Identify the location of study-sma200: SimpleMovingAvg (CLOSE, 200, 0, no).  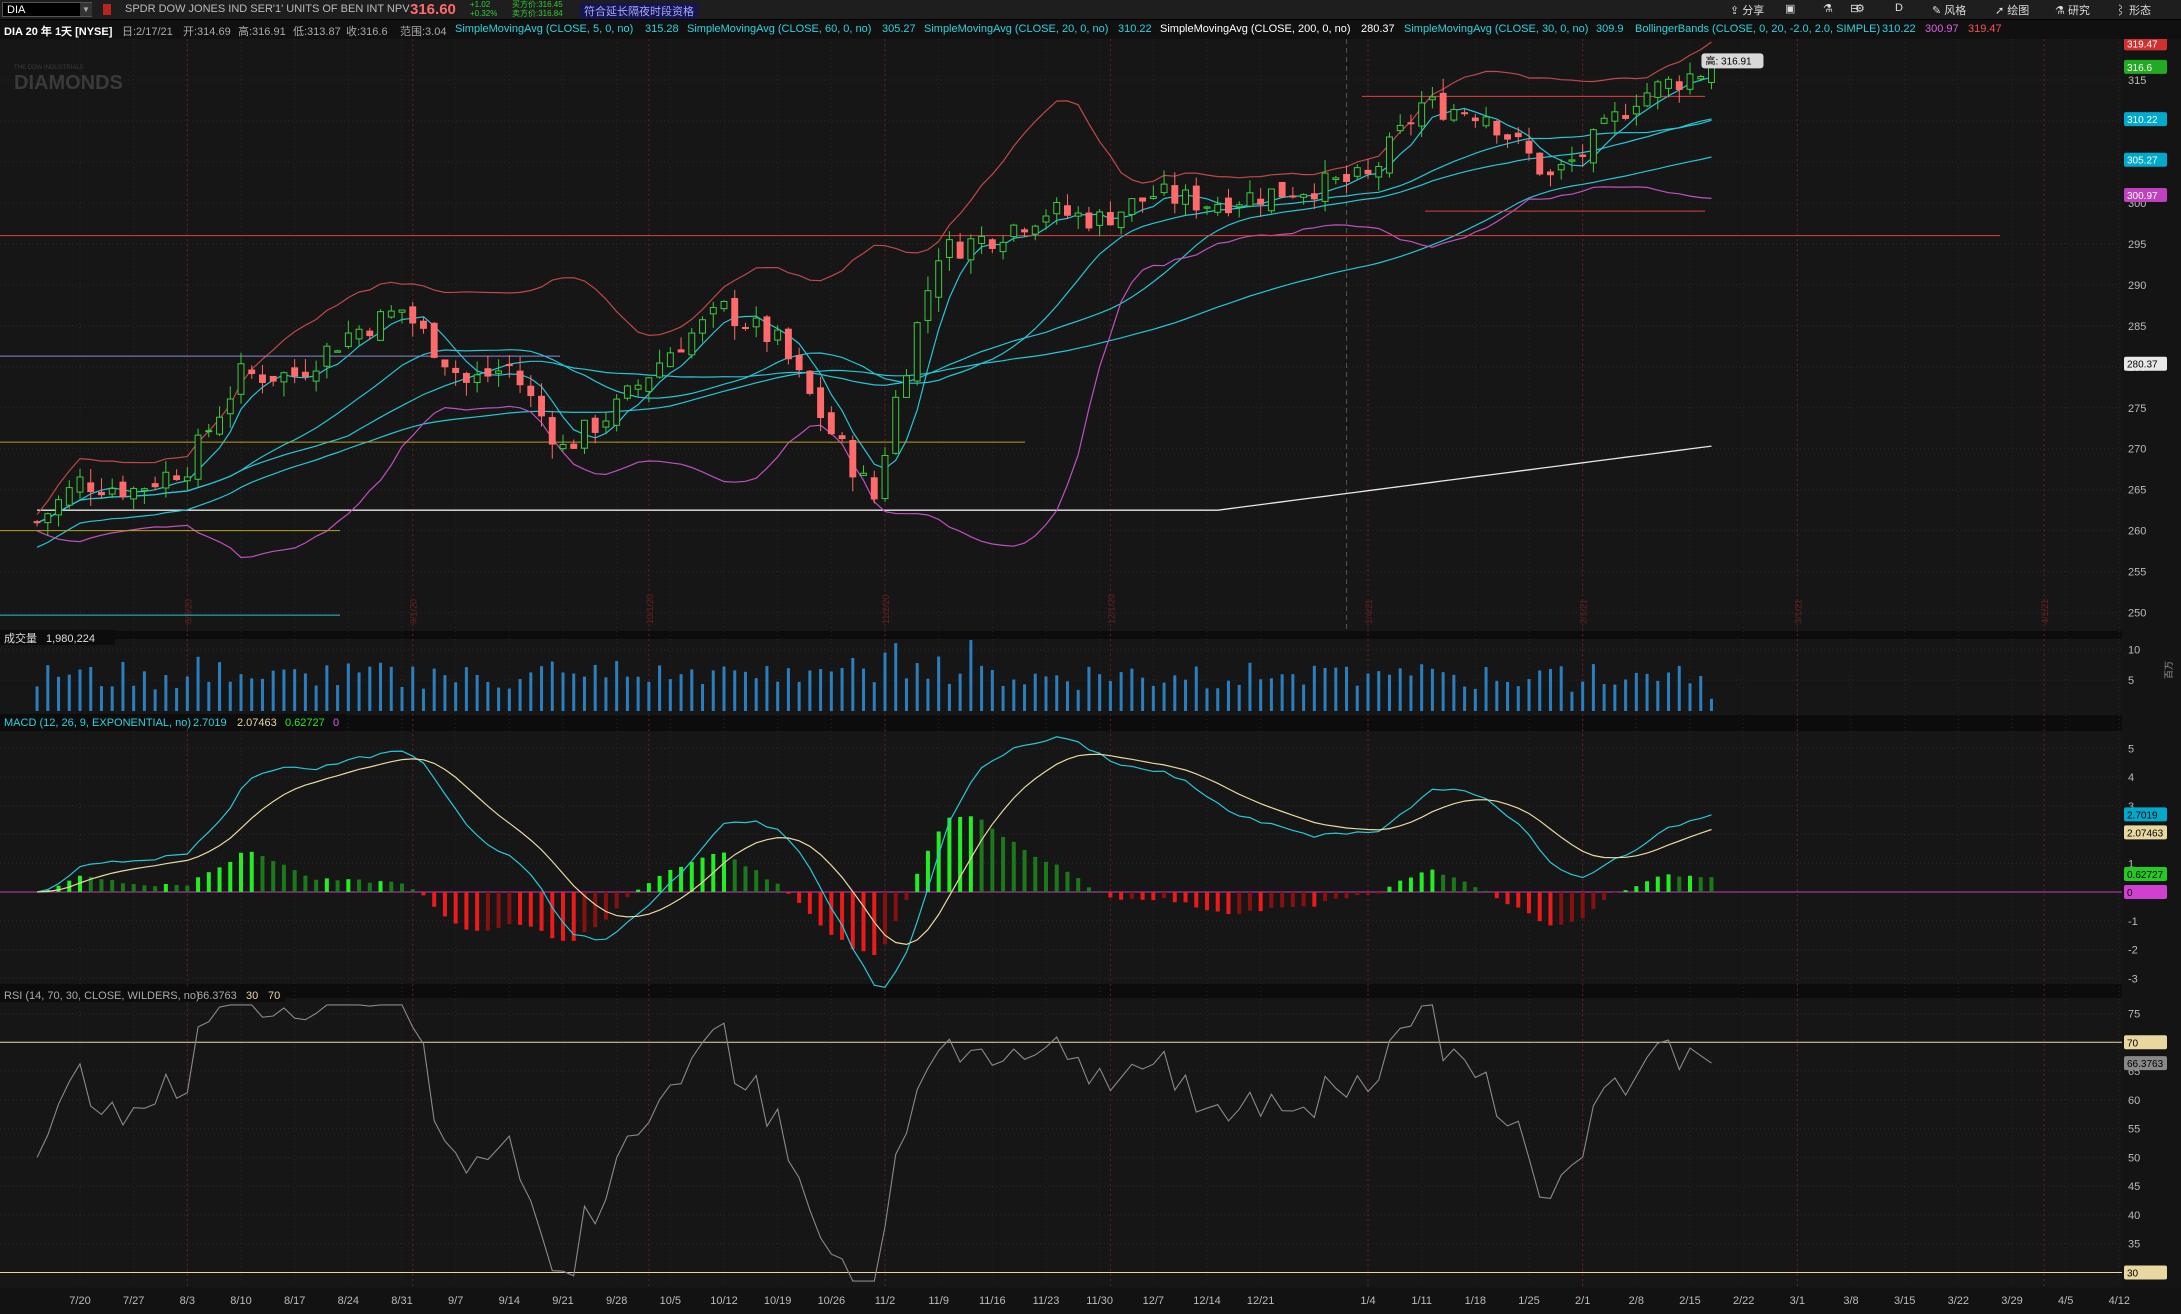
(1255, 29).